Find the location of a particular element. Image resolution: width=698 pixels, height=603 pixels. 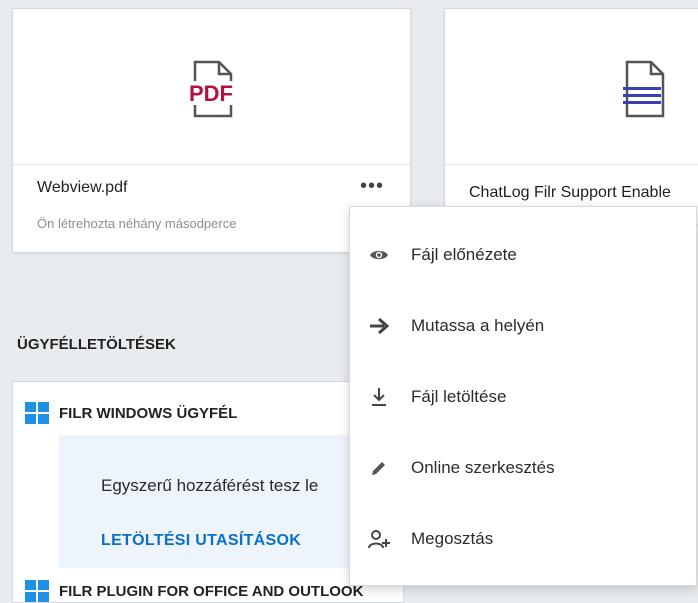

share-user-icon is located at coordinates (379, 539).